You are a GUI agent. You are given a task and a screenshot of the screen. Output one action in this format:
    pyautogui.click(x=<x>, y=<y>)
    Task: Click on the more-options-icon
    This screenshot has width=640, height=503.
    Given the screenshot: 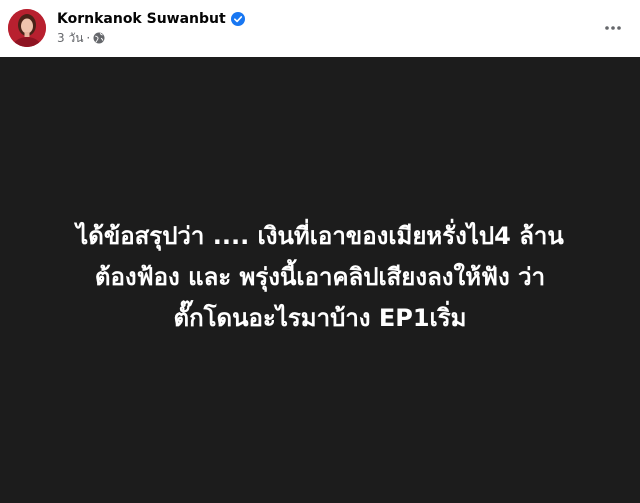 What is the action you would take?
    pyautogui.click(x=613, y=28)
    